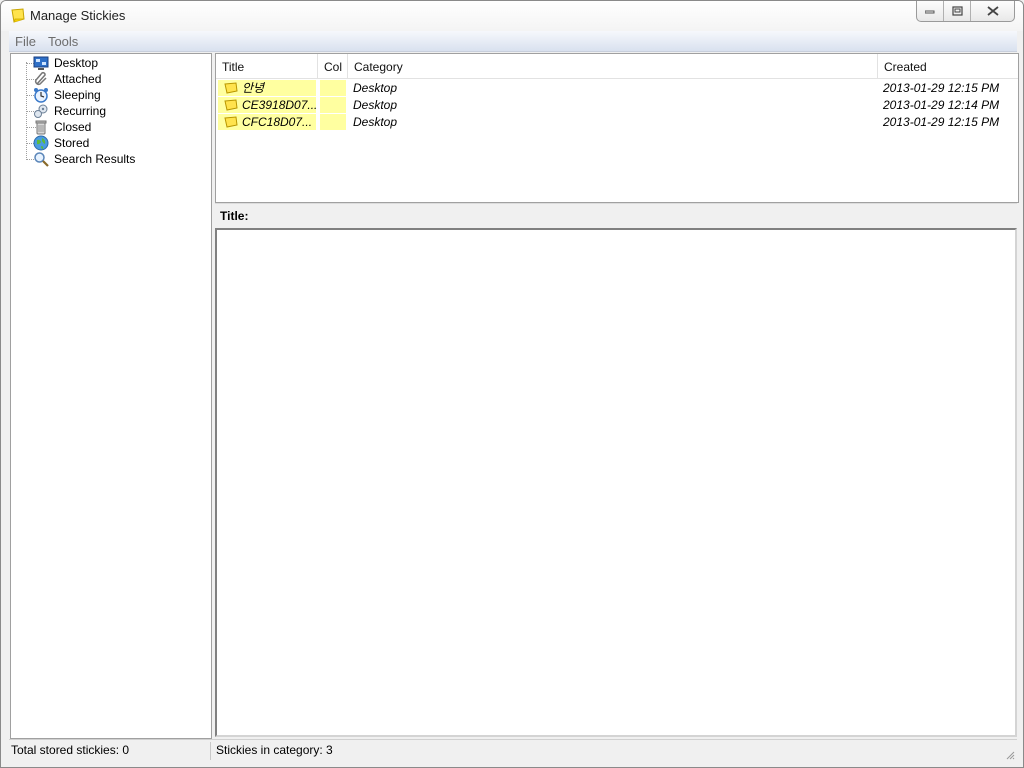 This screenshot has width=1024, height=768. I want to click on tree-item-stored: Stored, so click(61, 143).